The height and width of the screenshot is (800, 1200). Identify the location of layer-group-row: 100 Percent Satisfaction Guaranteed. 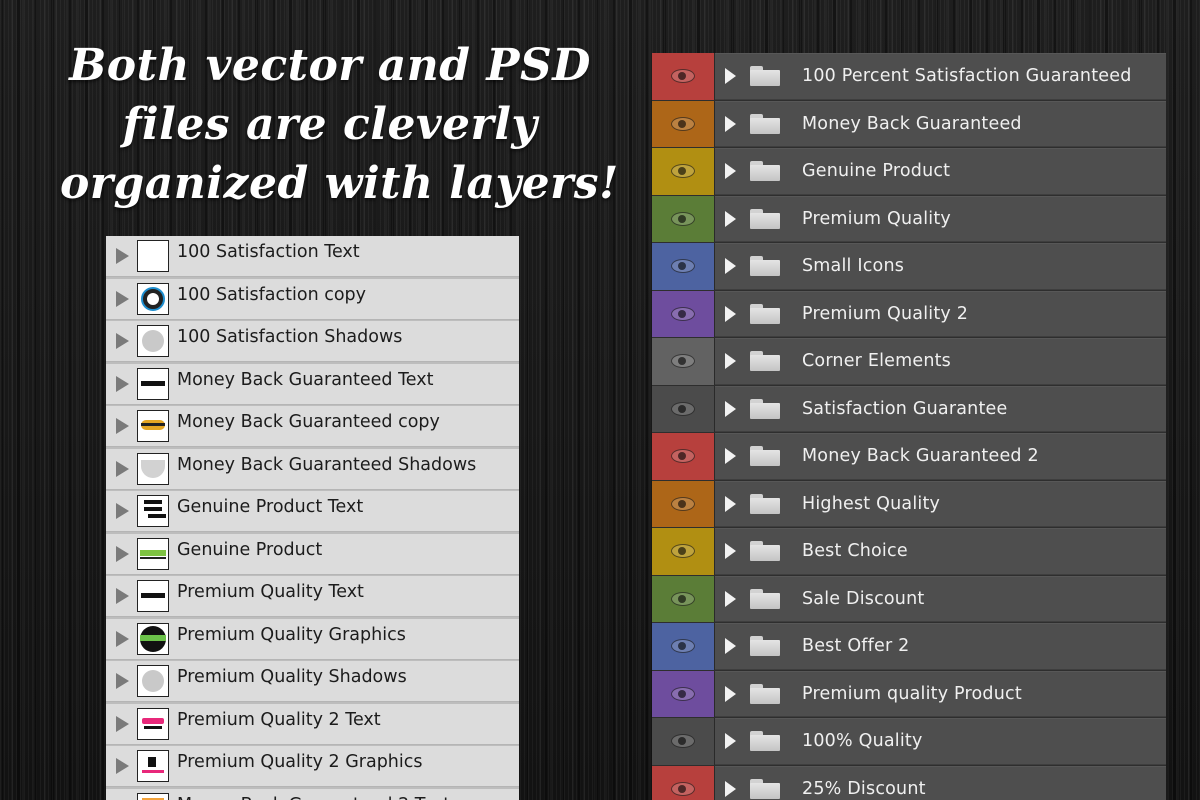
(909, 76).